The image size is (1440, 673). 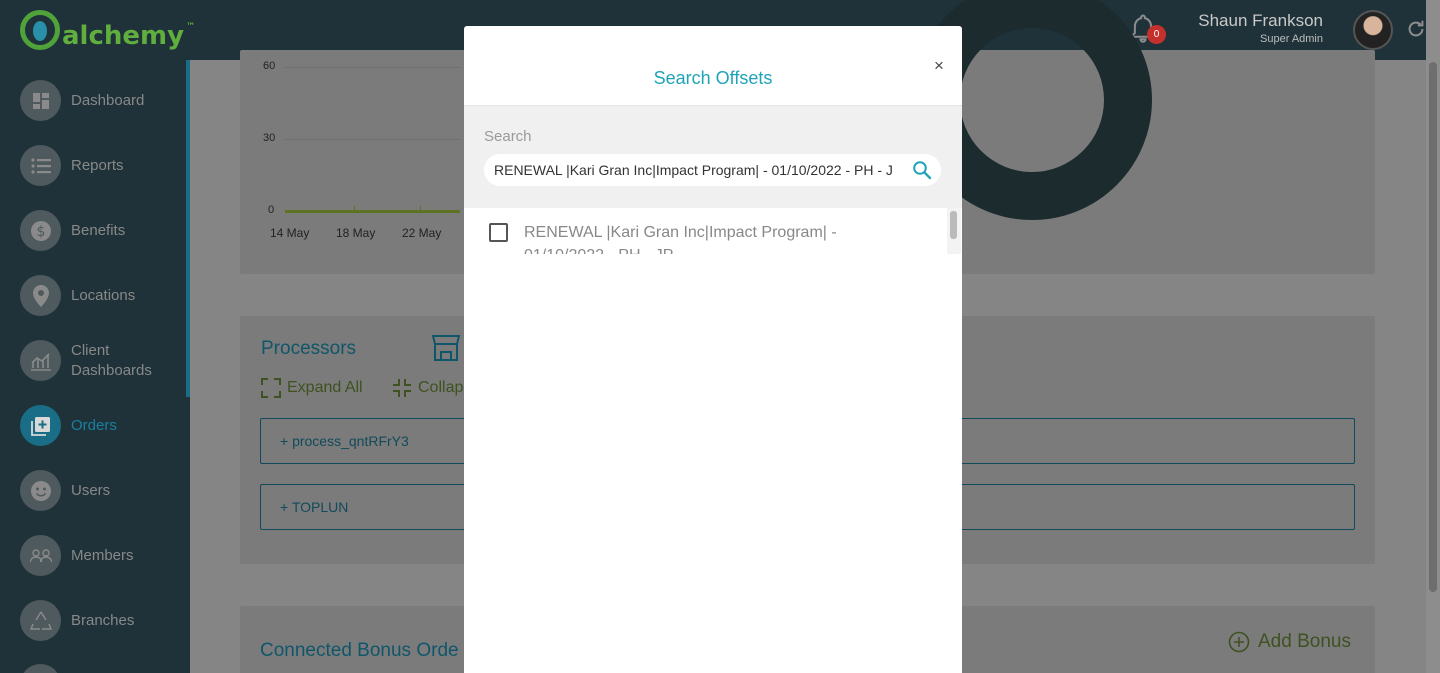 What do you see at coordinates (191, 27) in the screenshot?
I see `logo-trademark: ™` at bounding box center [191, 27].